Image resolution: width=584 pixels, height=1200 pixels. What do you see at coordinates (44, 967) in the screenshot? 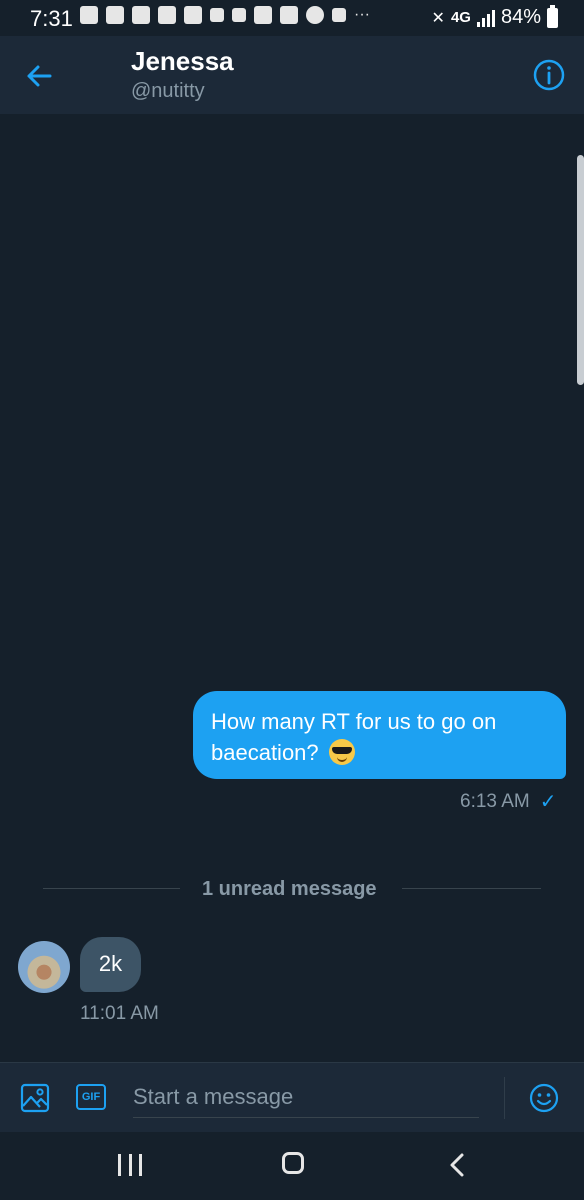
I see `avatar` at bounding box center [44, 967].